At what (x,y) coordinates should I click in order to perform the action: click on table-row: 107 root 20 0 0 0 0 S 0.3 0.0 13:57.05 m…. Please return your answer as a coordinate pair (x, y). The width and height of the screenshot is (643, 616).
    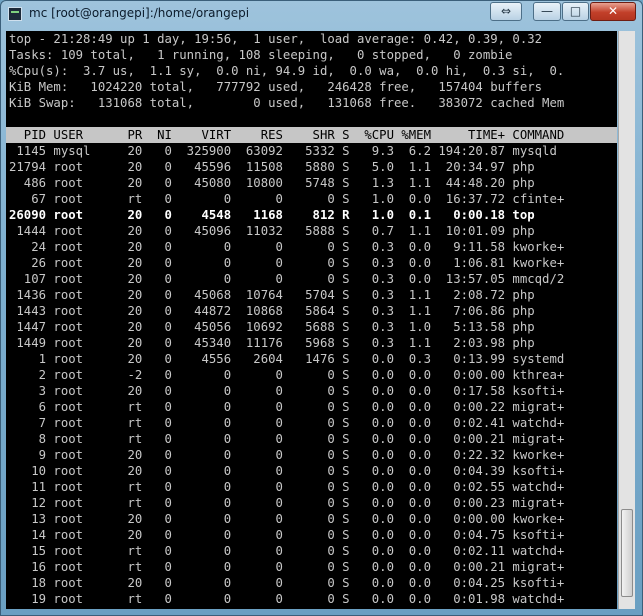
    Looking at the image, I should click on (287, 279).